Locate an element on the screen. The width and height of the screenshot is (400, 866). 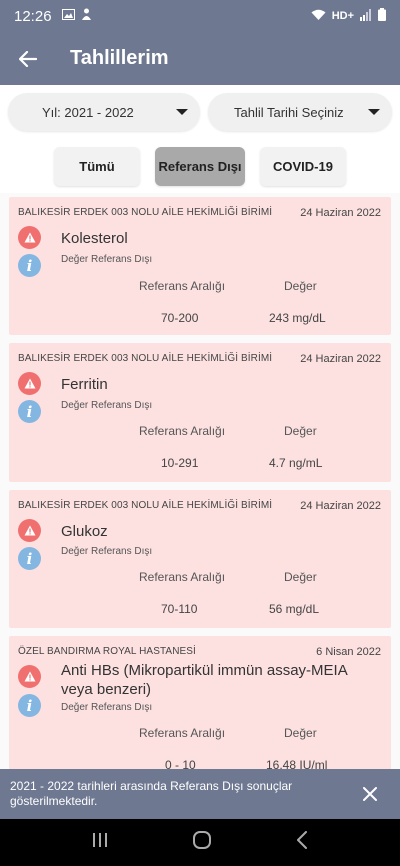
status-bar: 12:26 HD+ is located at coordinates (200, 16).